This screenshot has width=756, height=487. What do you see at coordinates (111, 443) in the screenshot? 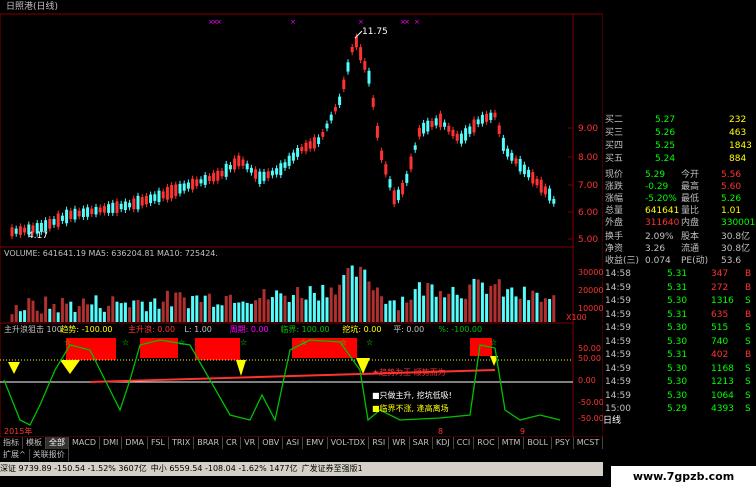
I see `tab-dmi: DMI` at bounding box center [111, 443].